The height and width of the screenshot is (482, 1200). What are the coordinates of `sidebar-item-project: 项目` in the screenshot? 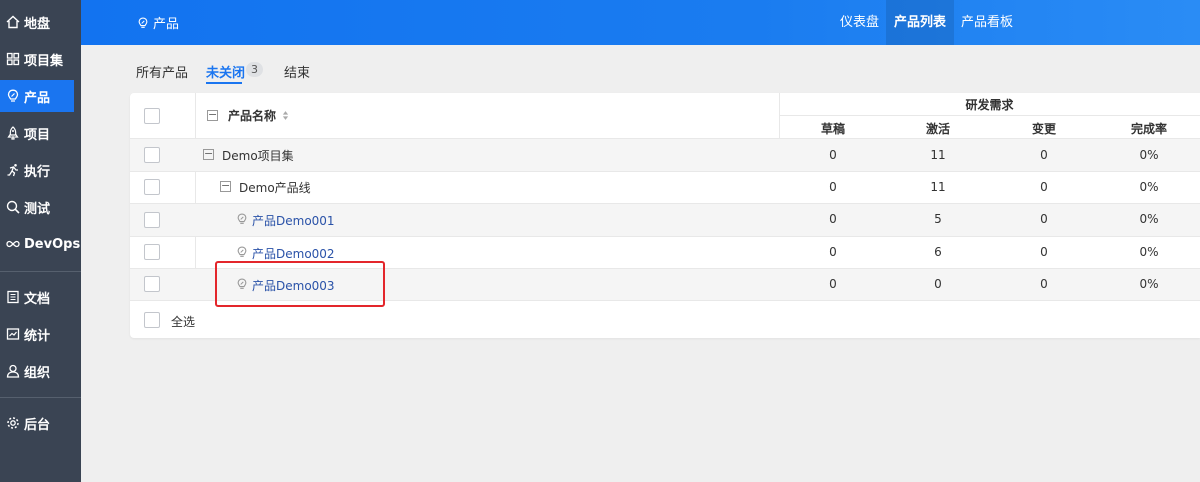 It's located at (37, 133).